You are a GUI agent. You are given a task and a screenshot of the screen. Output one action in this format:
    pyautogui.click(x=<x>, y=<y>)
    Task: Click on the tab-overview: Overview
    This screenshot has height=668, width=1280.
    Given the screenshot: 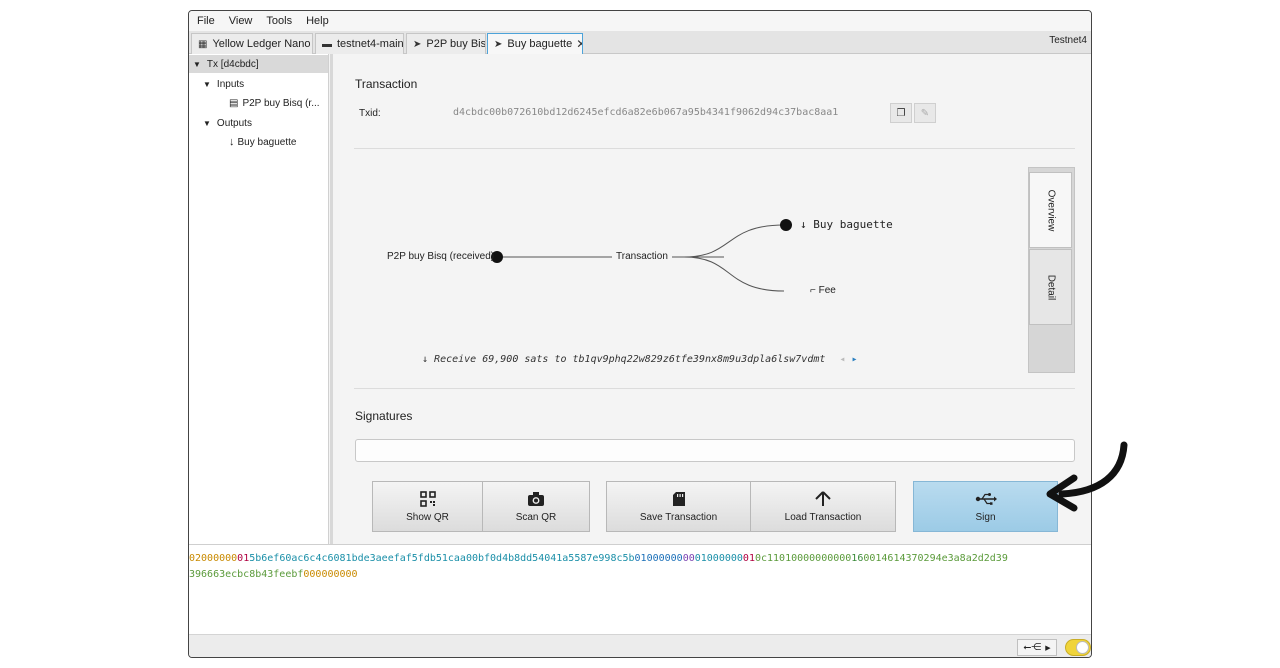 What is the action you would take?
    pyautogui.click(x=1050, y=210)
    